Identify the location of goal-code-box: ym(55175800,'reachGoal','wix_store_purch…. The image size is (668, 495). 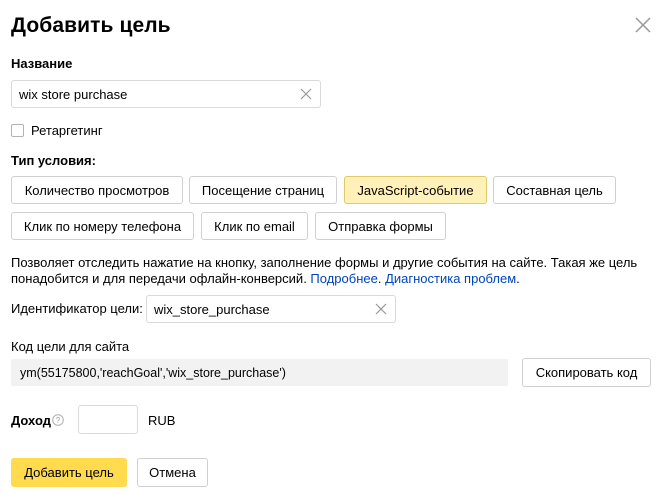
(259, 372).